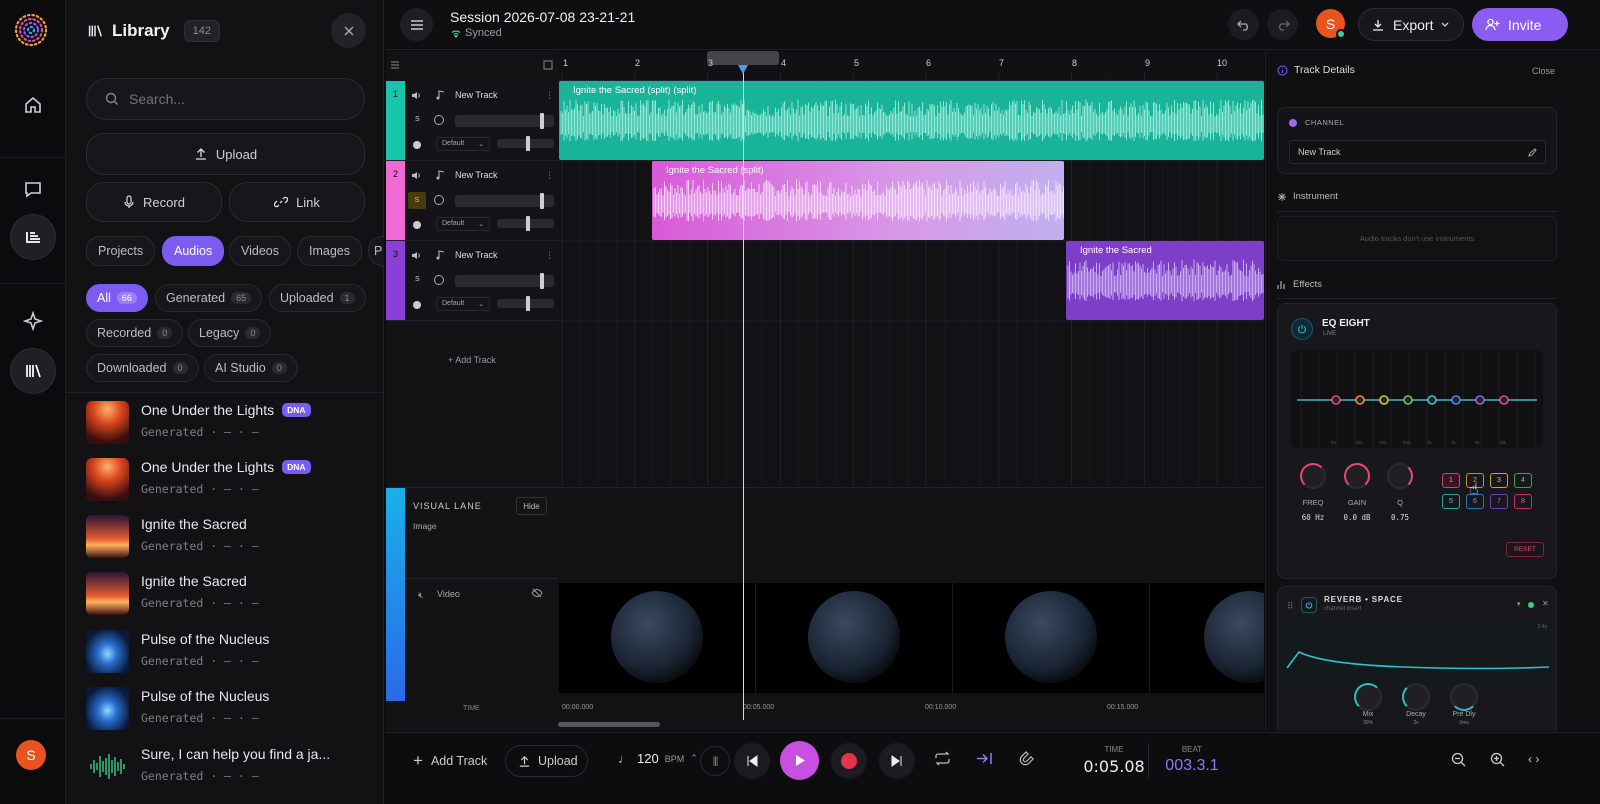 The image size is (1600, 804). I want to click on eye-off-icon, so click(537, 593).